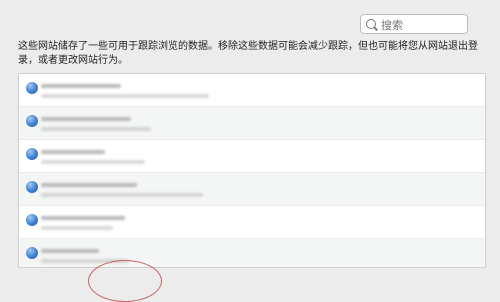 The height and width of the screenshot is (302, 500). I want to click on highlight-circle, so click(125, 281).